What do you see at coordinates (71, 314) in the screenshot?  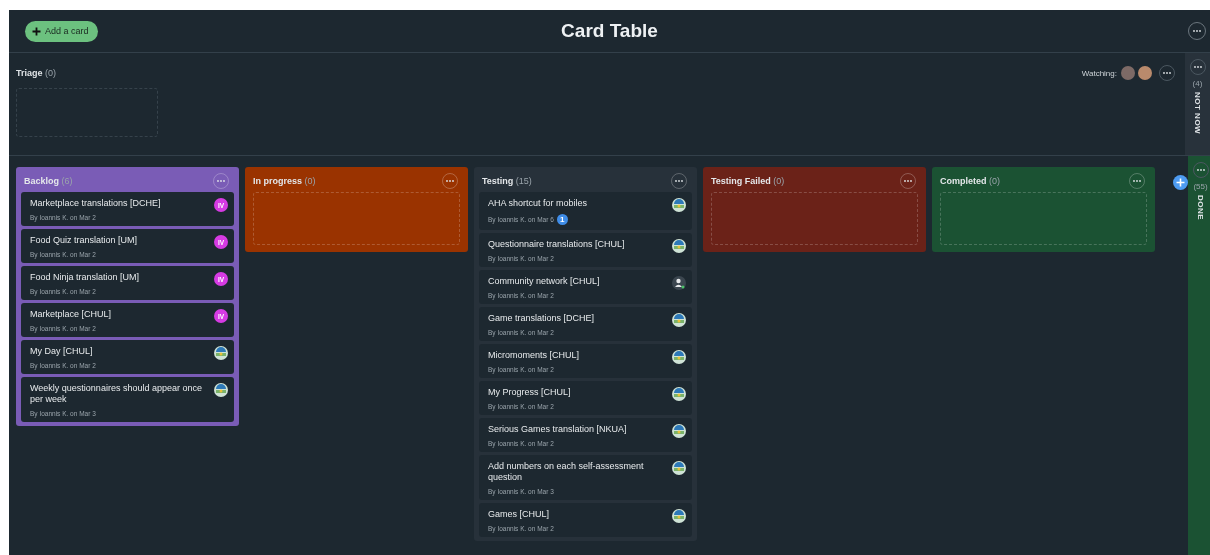 I see `card-title: Marketplace [CHUL]` at bounding box center [71, 314].